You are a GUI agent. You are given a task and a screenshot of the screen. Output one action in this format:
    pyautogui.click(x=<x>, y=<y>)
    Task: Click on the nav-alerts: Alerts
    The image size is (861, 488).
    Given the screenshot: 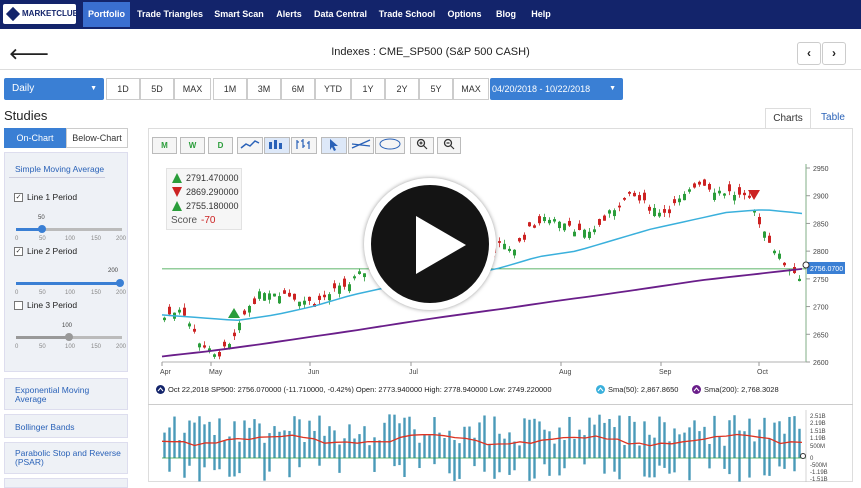 What is the action you would take?
    pyautogui.click(x=289, y=14)
    